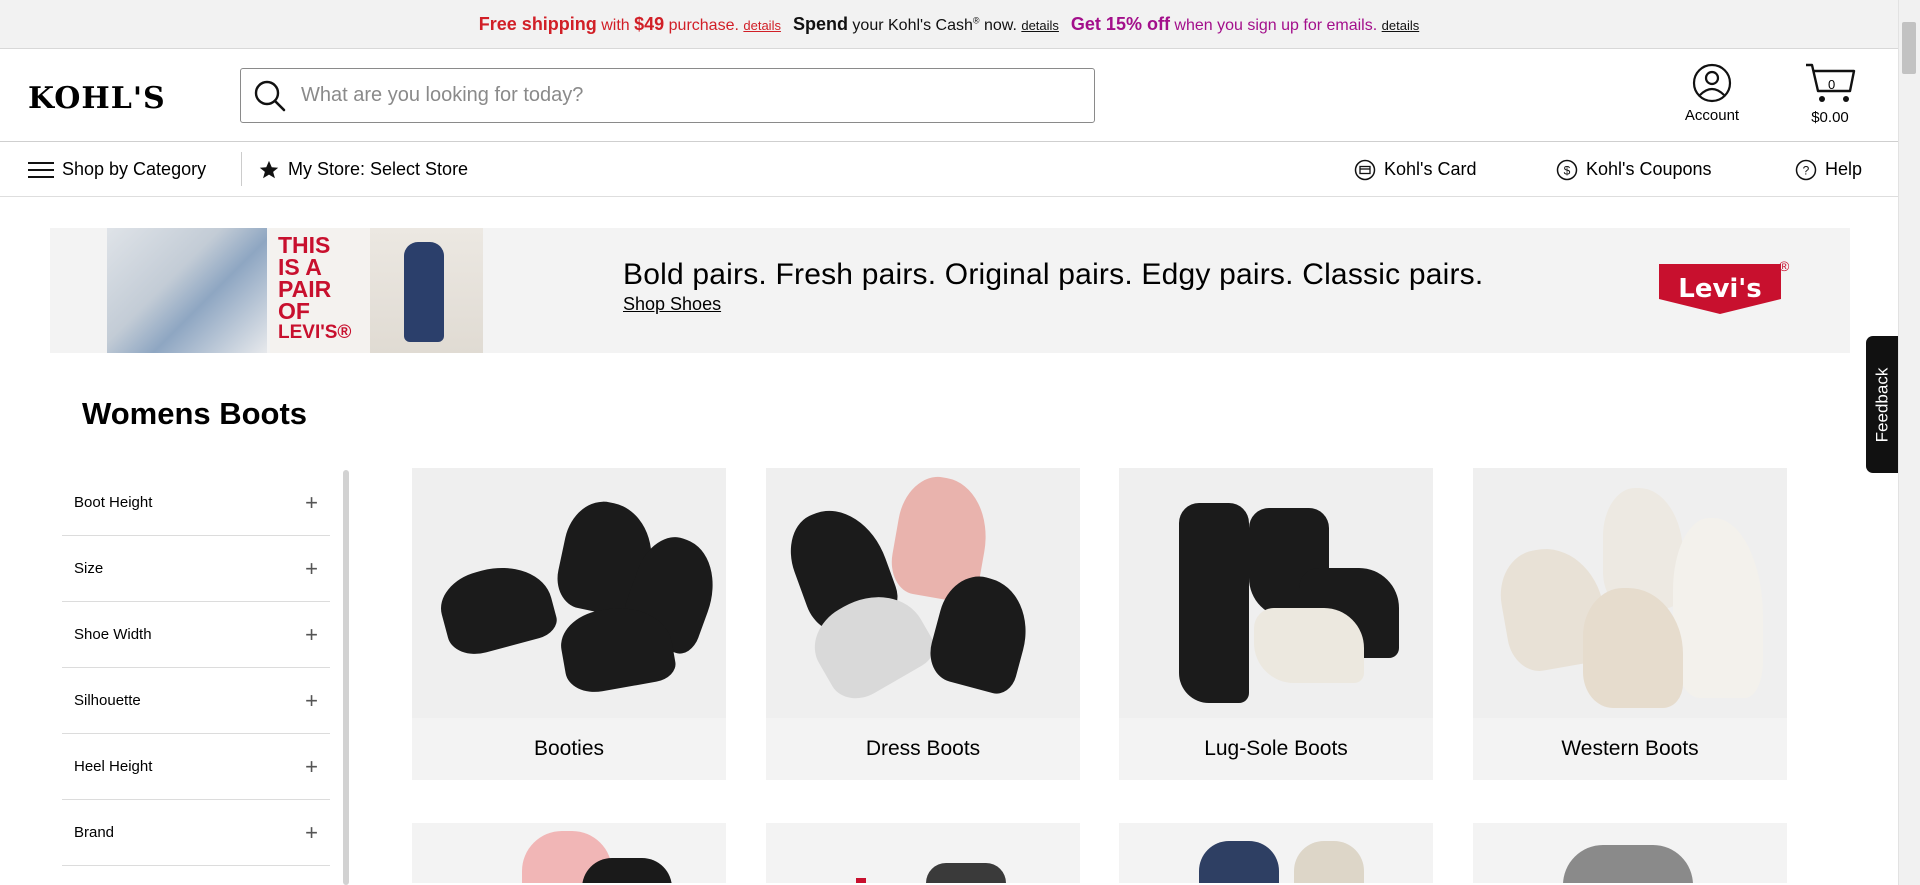 This screenshot has height=885, width=1920. I want to click on promo-details-link-1: details, so click(762, 25).